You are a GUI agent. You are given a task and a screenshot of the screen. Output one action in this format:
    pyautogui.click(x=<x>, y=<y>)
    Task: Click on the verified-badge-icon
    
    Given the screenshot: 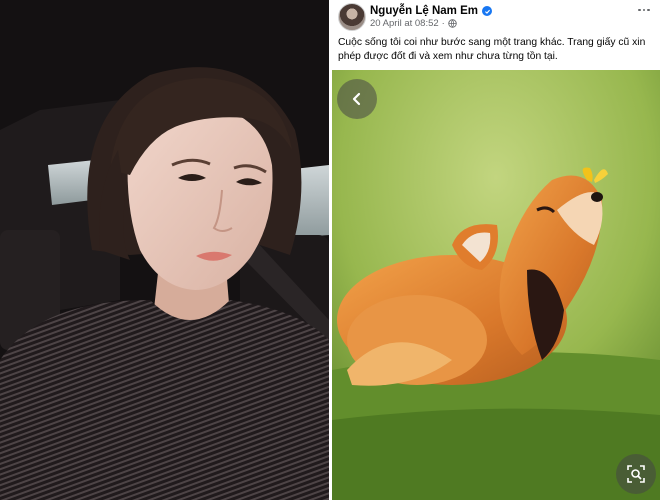 What is the action you would take?
    pyautogui.click(x=487, y=11)
    